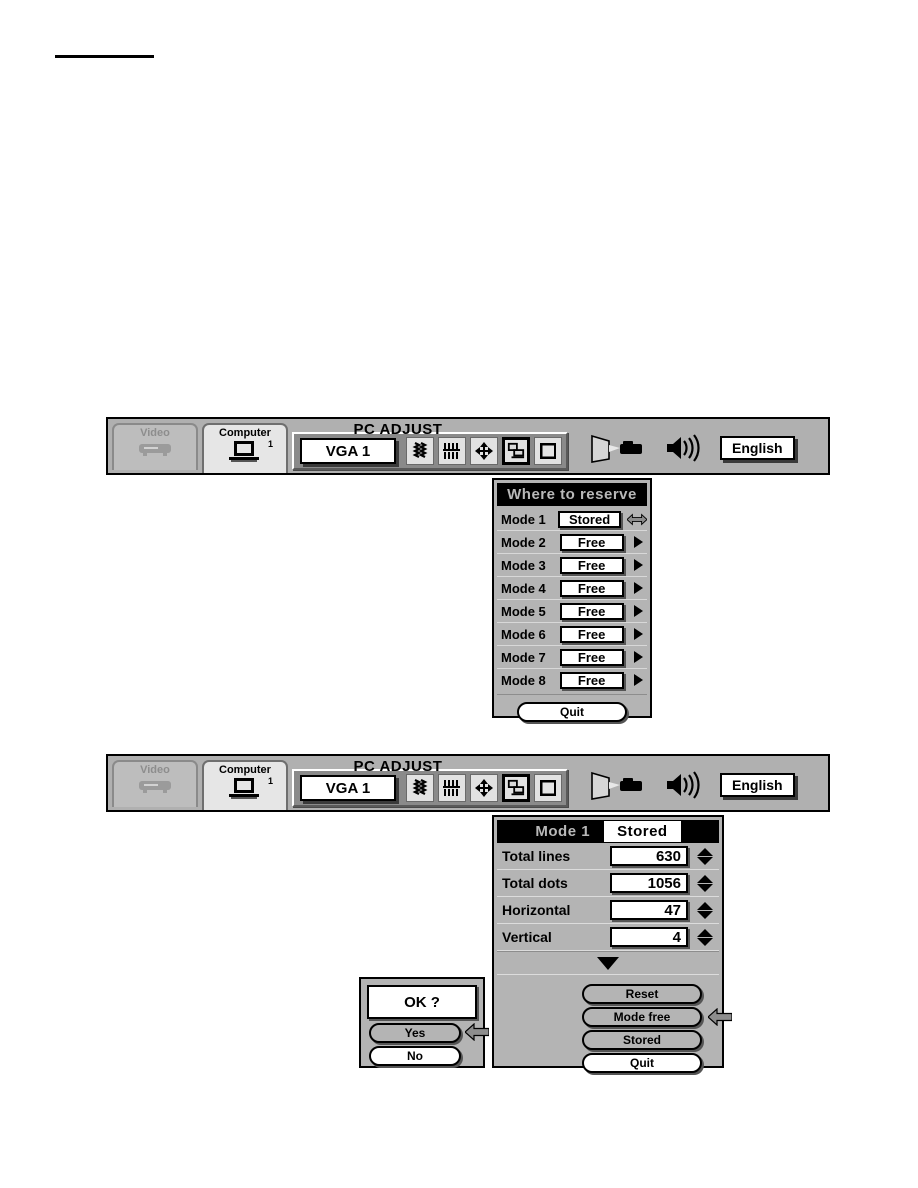 The height and width of the screenshot is (1188, 918). Describe the element at coordinates (348, 788) in the screenshot. I see `source-value-bottom: VGA 1` at that location.